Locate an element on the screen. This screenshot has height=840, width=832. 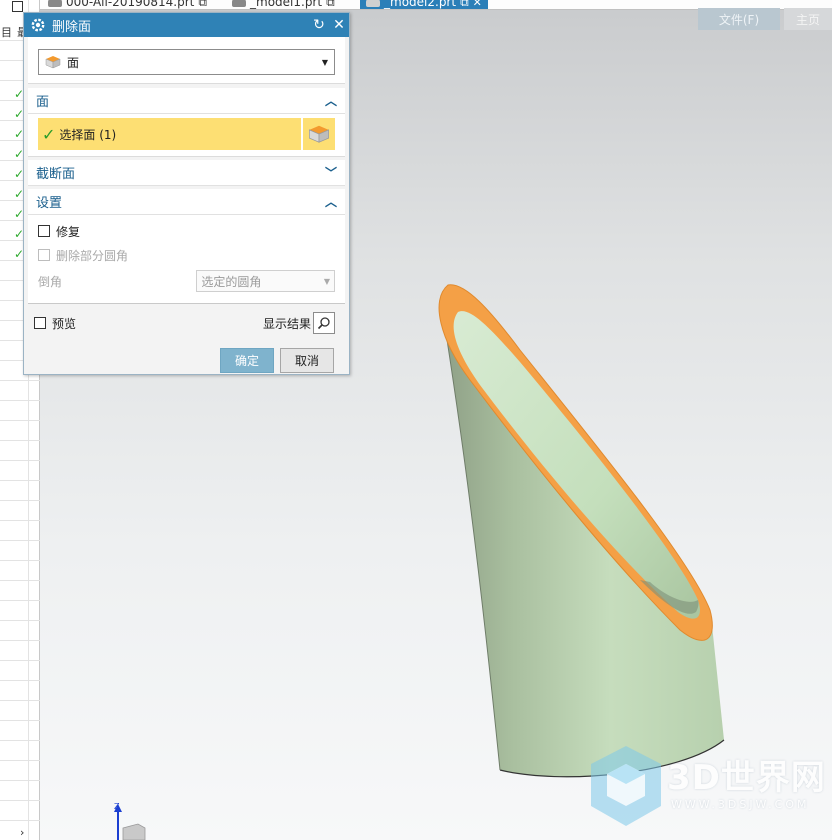
section-face-group-header: 截断面 ﹀ is located at coordinates (186, 173).